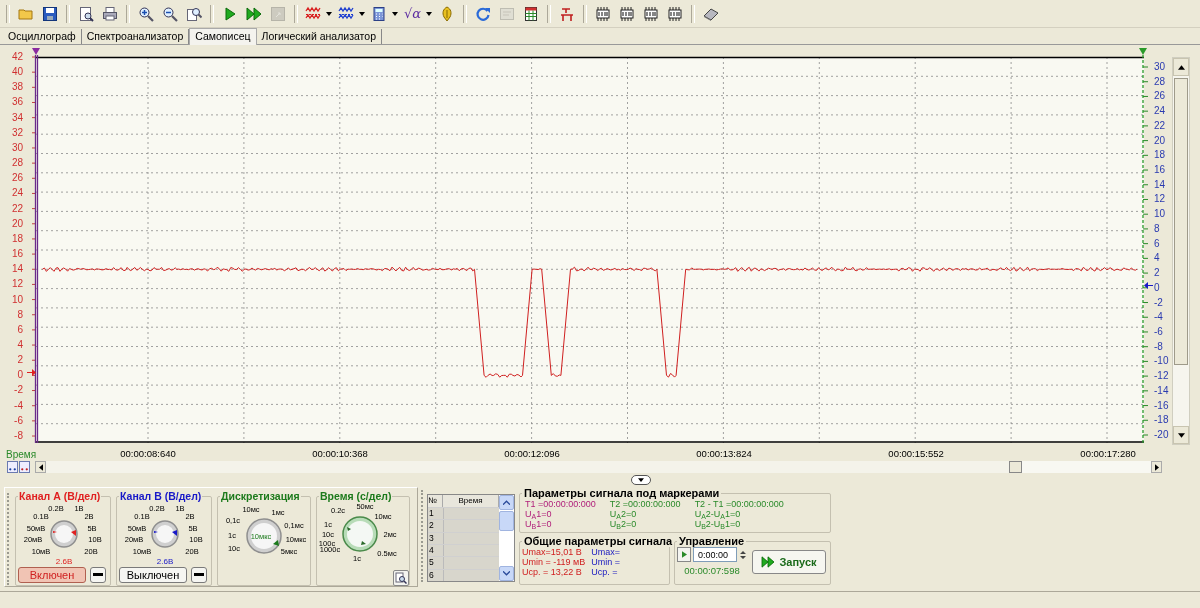 The width and height of the screenshot is (1200, 608). I want to click on axis-label: -16, so click(1162, 405).